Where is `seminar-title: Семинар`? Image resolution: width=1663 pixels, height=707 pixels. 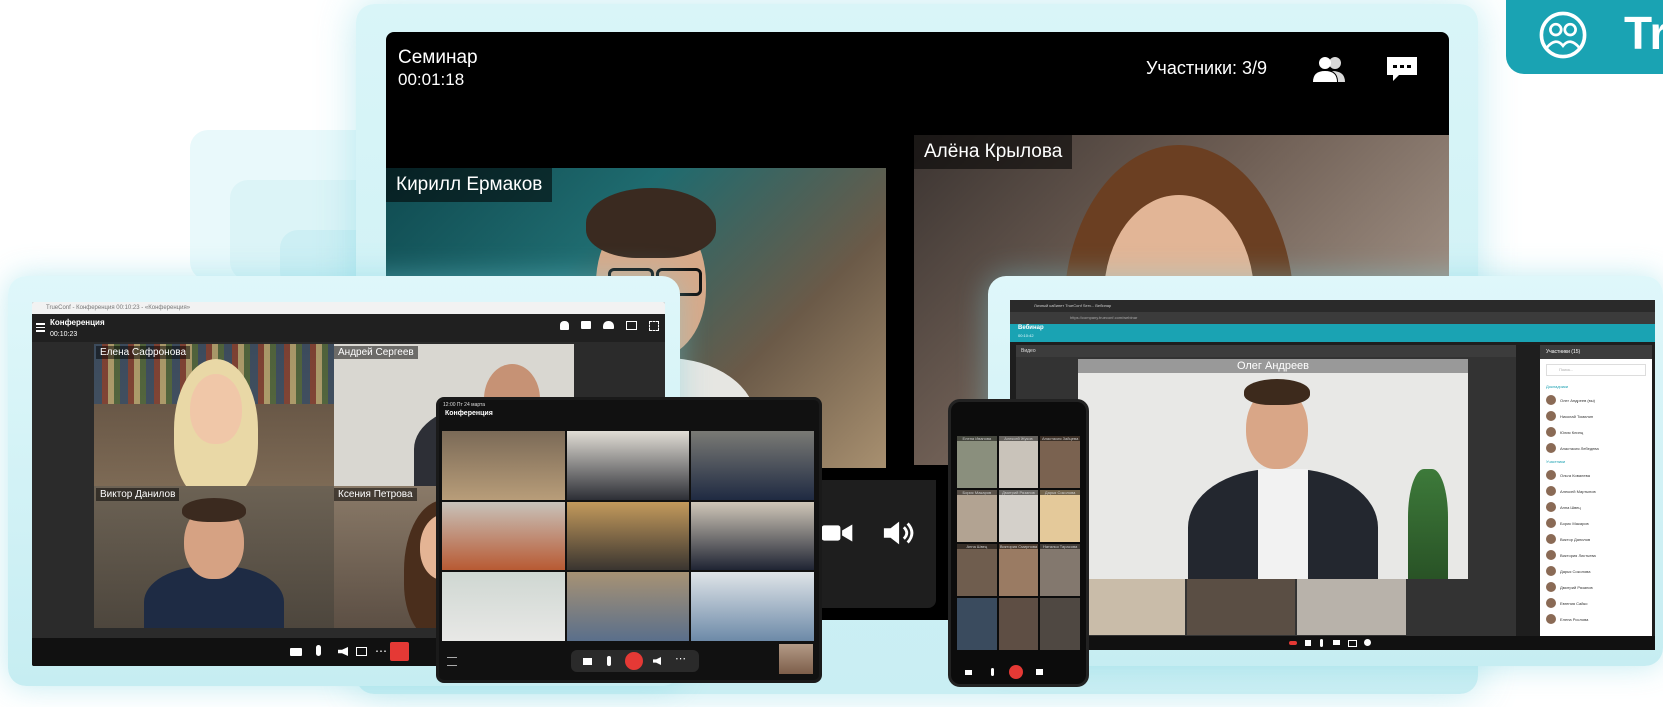 seminar-title: Семинар is located at coordinates (438, 57).